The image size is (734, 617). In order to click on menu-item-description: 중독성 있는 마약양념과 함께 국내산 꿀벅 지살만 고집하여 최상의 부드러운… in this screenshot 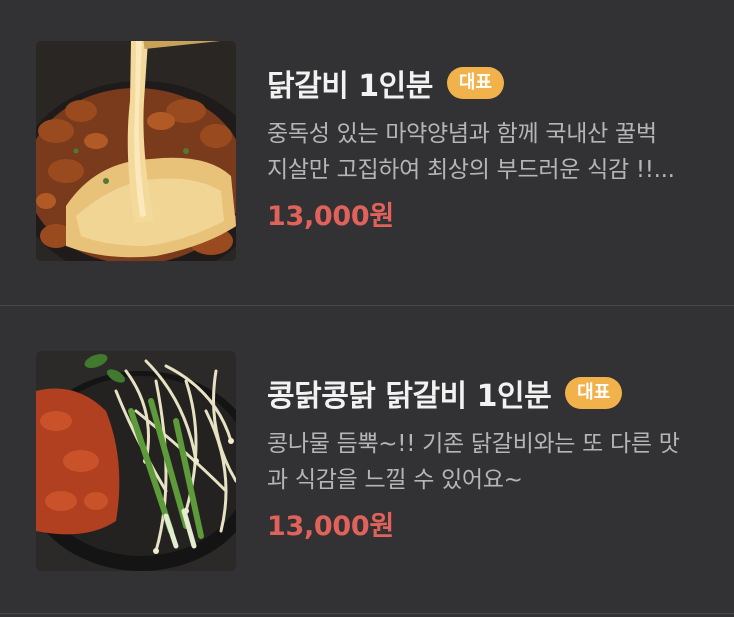, I will do `click(492, 152)`.